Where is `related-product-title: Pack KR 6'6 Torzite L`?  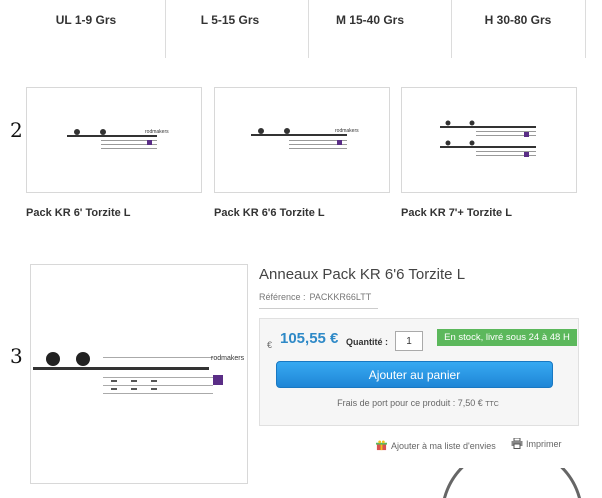 related-product-title: Pack KR 6'6 Torzite L is located at coordinates (269, 213).